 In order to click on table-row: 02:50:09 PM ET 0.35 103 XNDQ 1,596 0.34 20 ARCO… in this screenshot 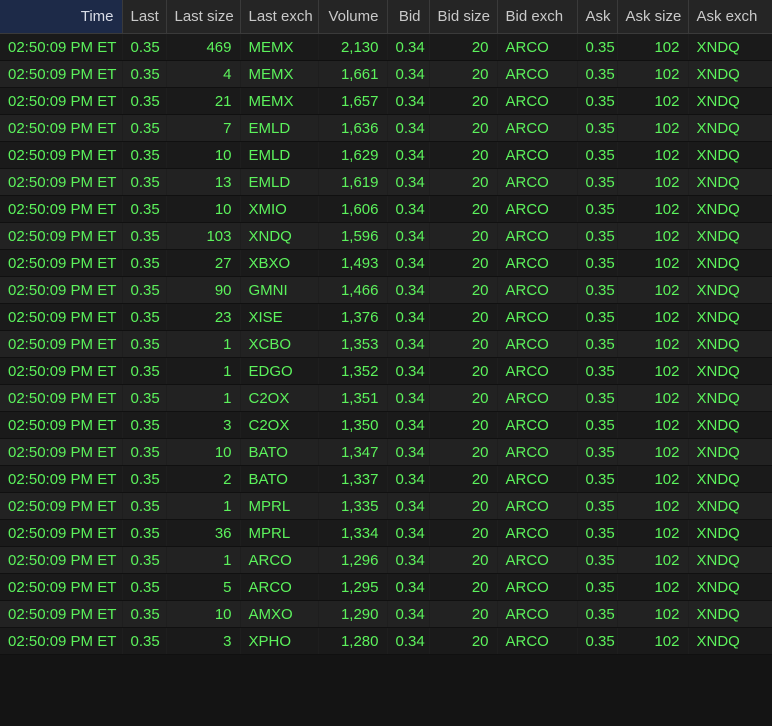, I will do `click(386, 236)`.